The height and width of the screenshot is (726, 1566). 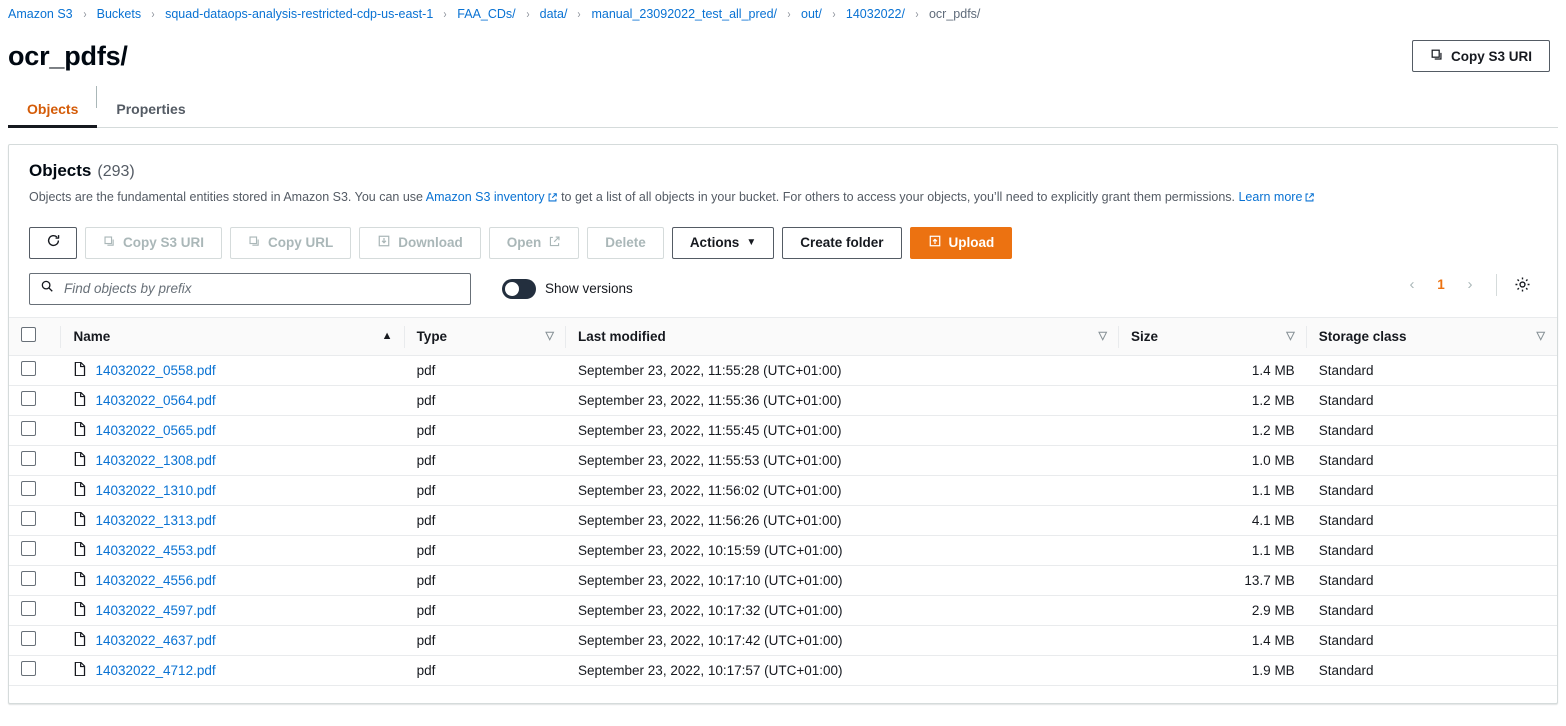 I want to click on delete-label: Delete, so click(x=625, y=242).